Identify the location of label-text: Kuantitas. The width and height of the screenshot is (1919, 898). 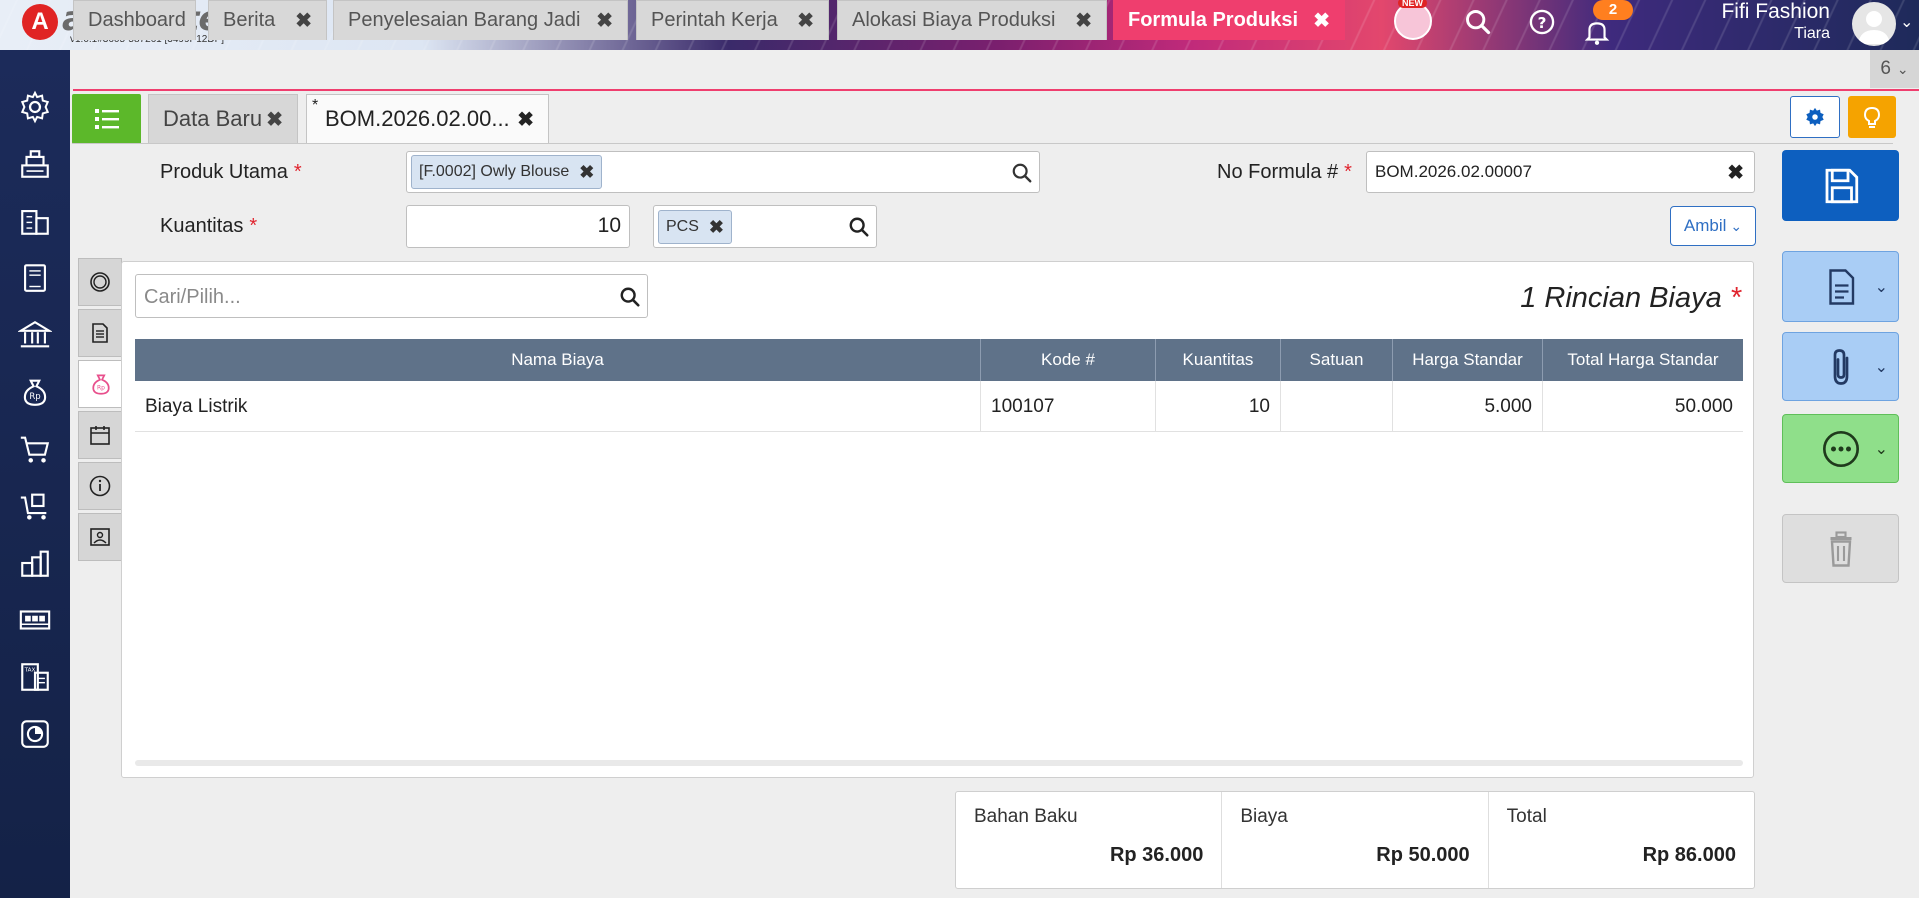
(202, 226).